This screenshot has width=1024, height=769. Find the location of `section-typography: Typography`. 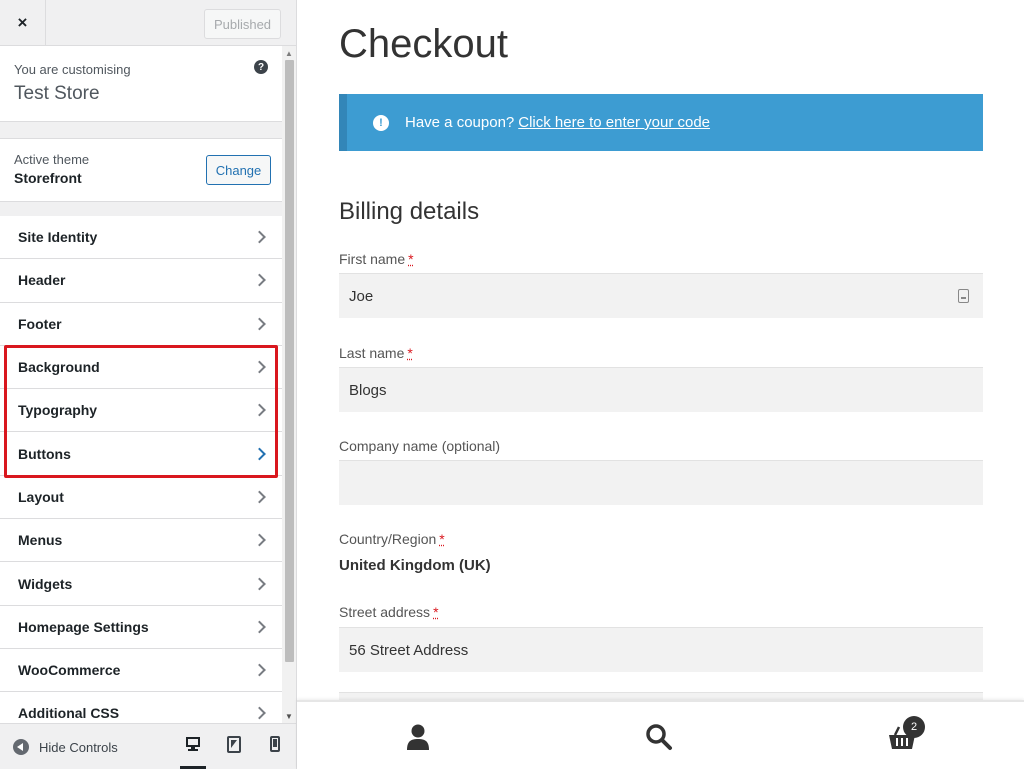

section-typography: Typography is located at coordinates (141, 411).